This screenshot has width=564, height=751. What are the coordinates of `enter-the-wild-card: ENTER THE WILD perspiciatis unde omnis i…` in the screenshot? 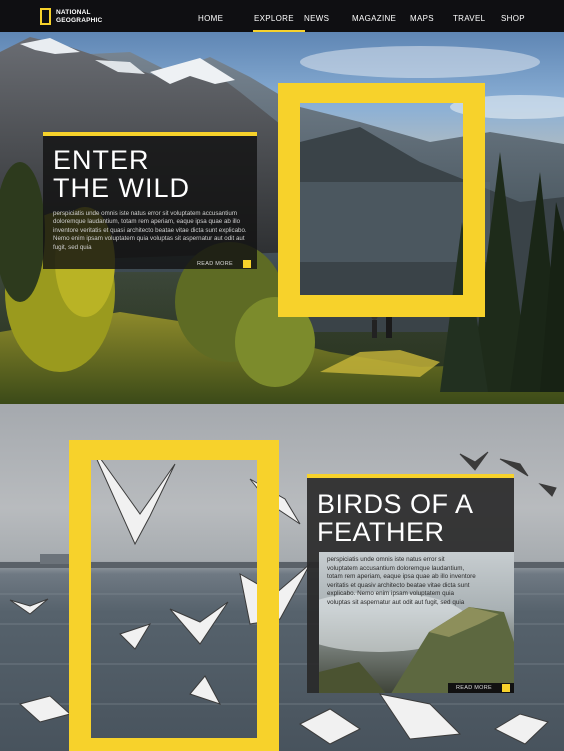 It's located at (150, 200).